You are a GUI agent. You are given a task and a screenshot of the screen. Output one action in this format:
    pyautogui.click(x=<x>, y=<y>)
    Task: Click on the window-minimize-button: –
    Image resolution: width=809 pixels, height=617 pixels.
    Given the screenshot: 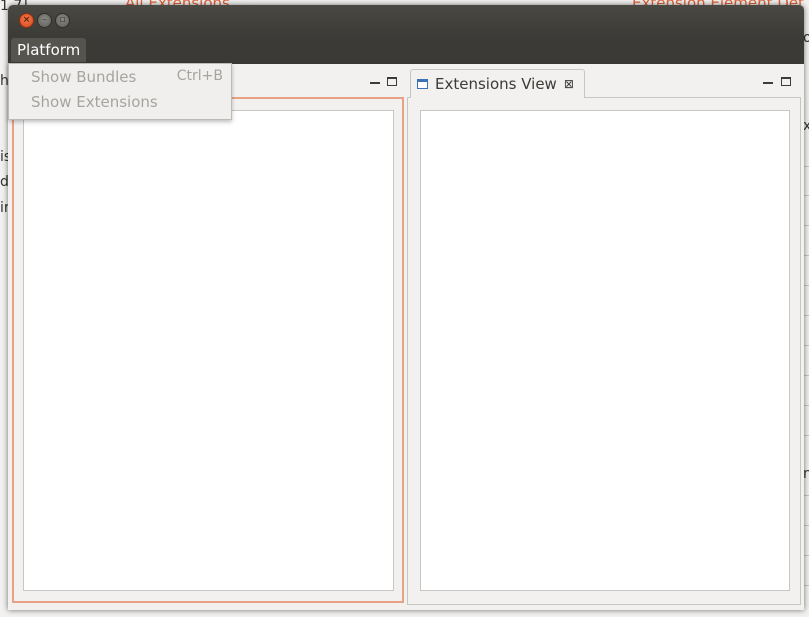 What is the action you would take?
    pyautogui.click(x=44, y=20)
    